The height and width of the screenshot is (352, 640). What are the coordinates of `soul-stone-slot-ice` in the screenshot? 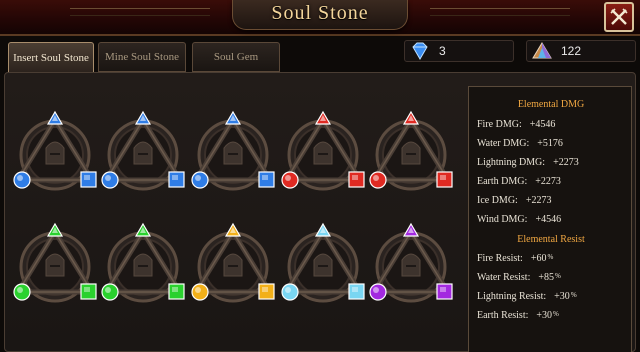 It's located at (323, 265).